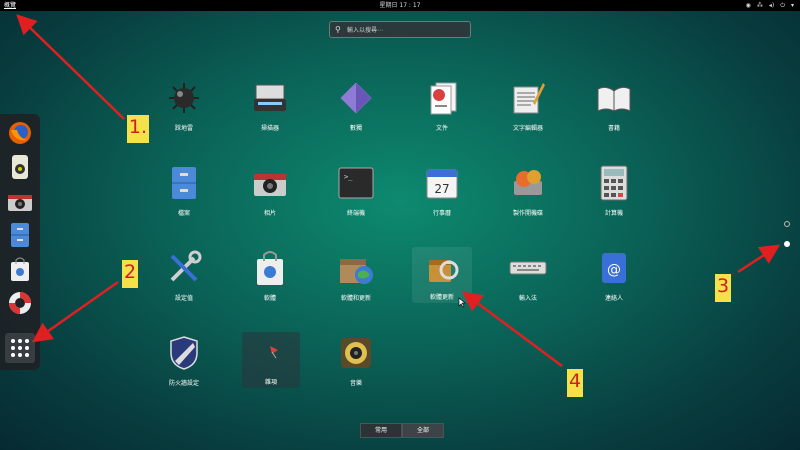 The width and height of the screenshot is (800, 450). What do you see at coordinates (138, 129) in the screenshot?
I see `annotation-label-1: 1.` at bounding box center [138, 129].